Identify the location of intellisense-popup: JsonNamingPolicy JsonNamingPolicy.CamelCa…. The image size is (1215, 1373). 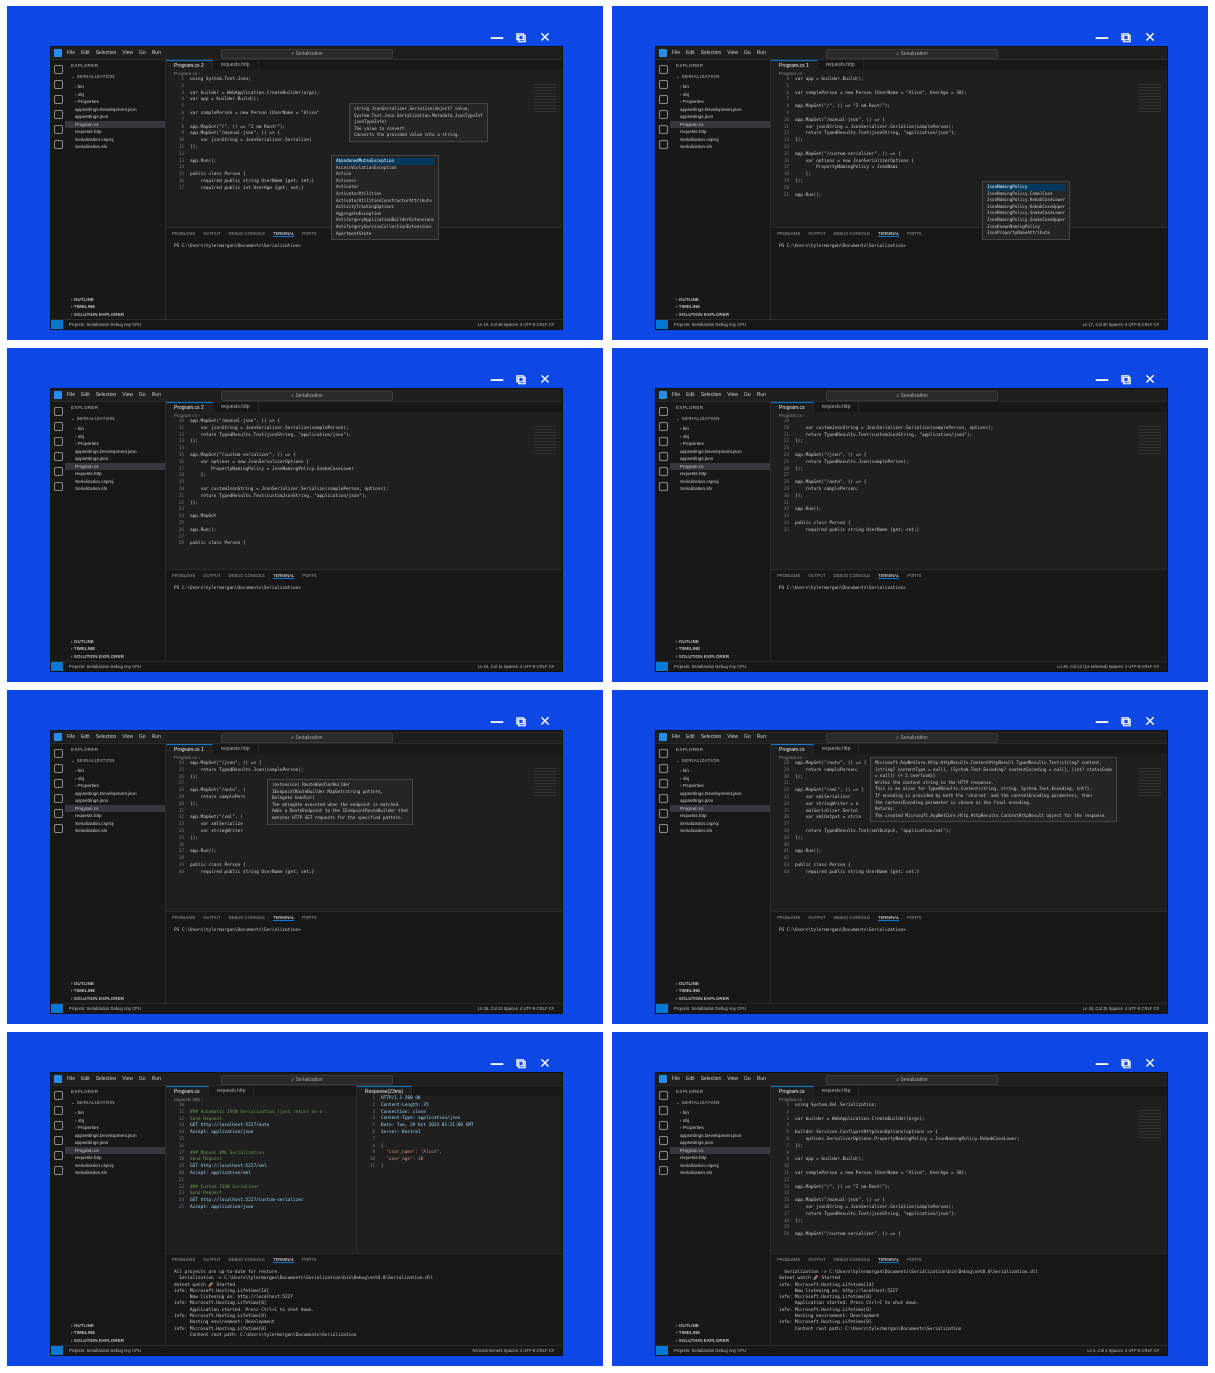
(1026, 210).